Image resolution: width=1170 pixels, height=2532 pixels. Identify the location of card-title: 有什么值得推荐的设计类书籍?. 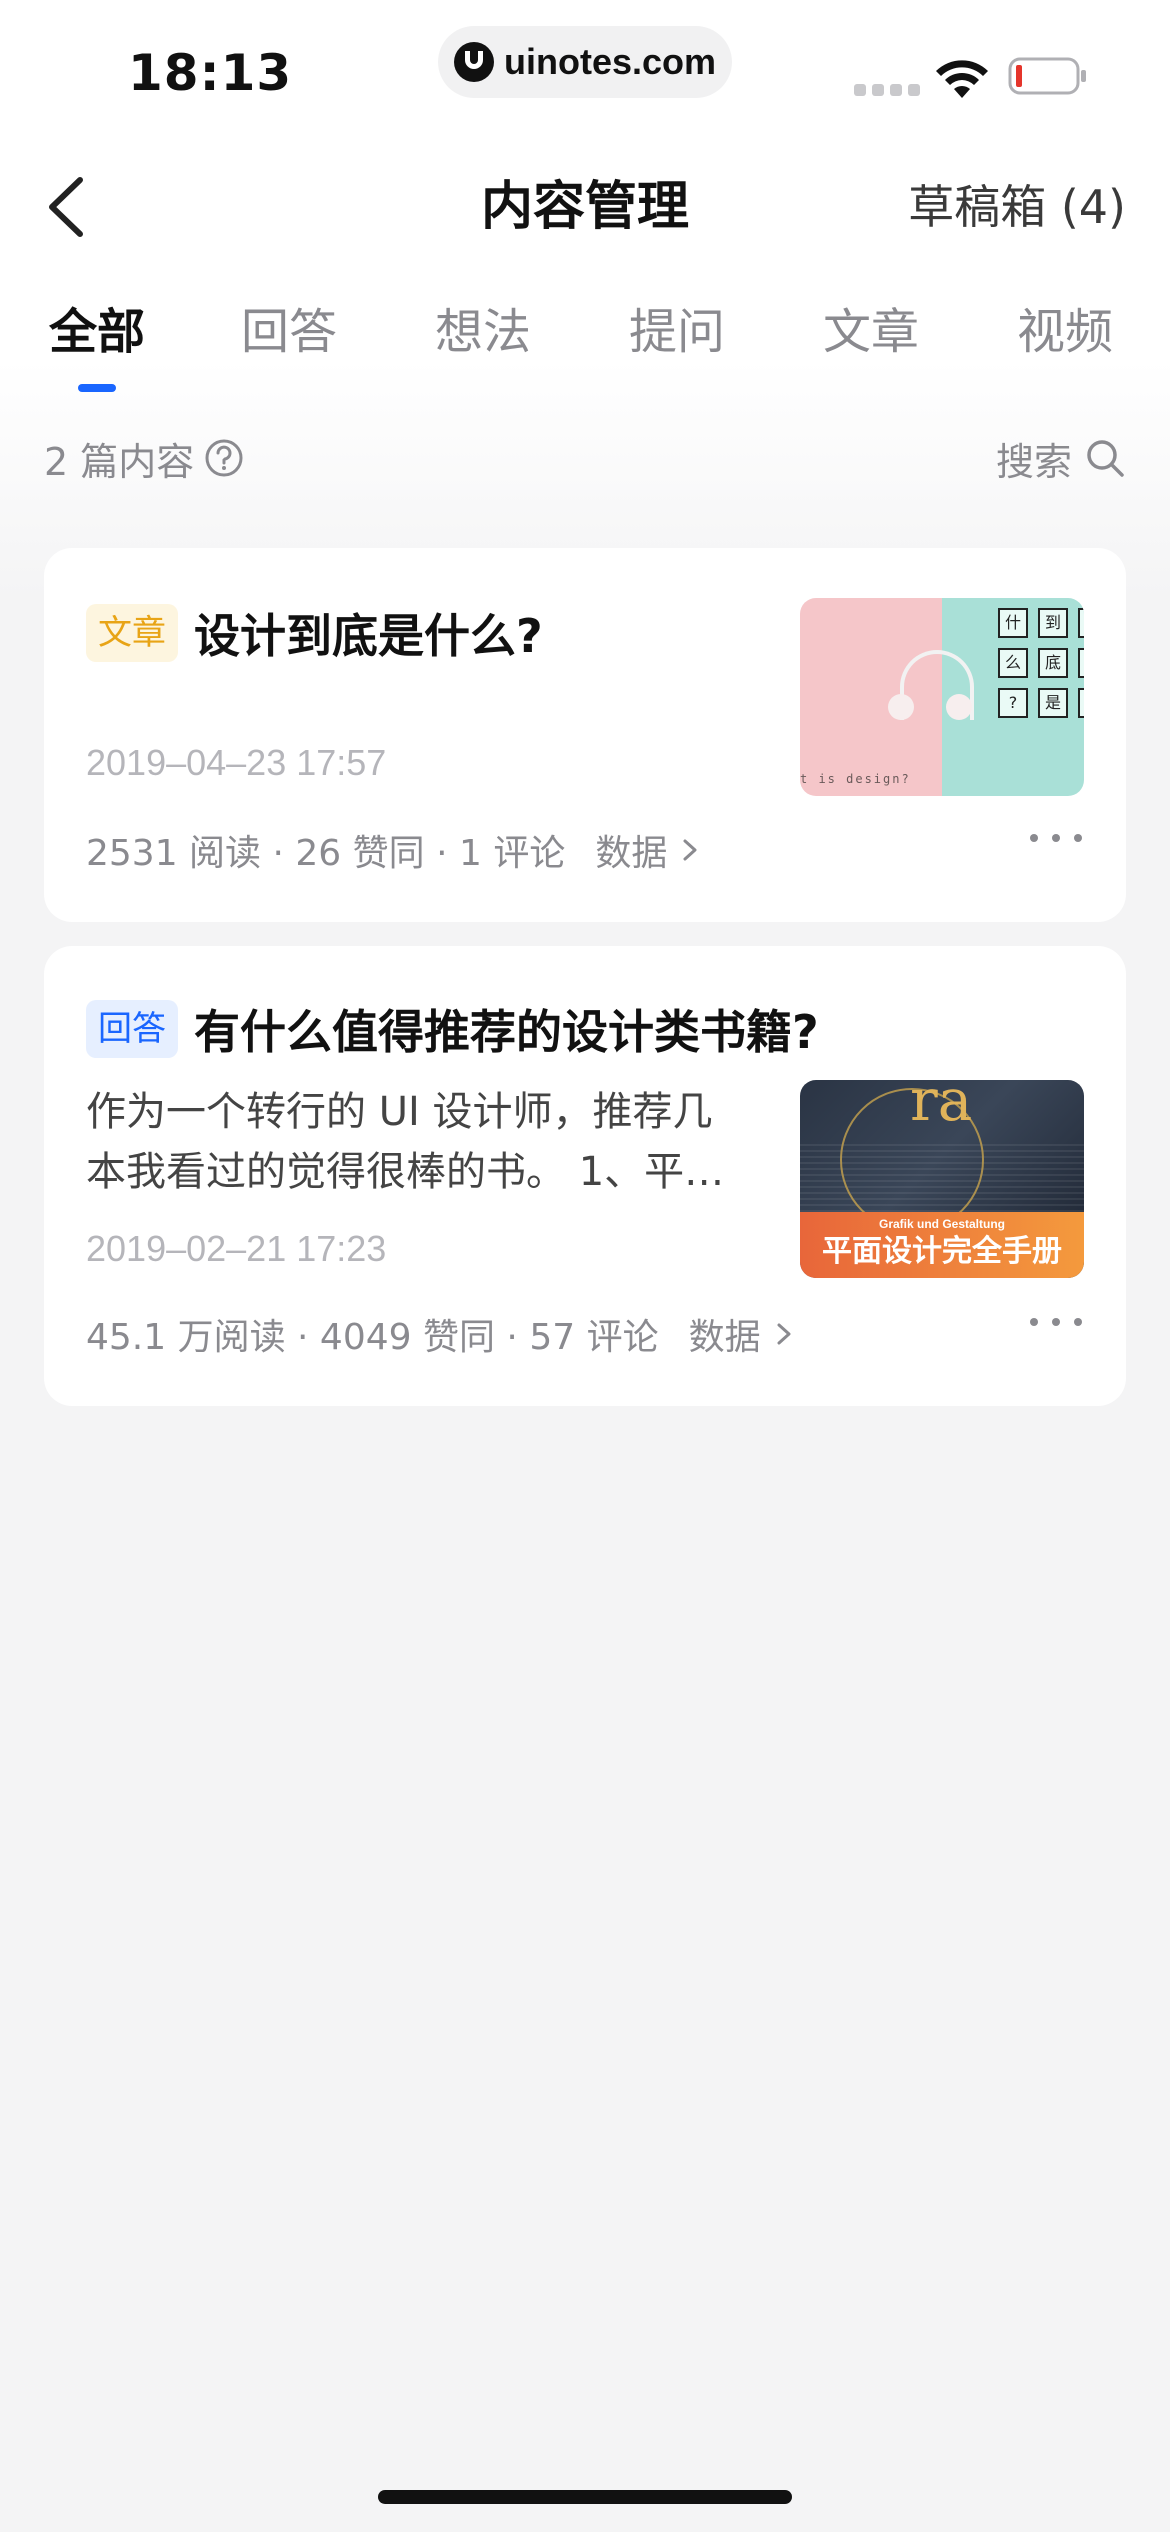
(506, 1029).